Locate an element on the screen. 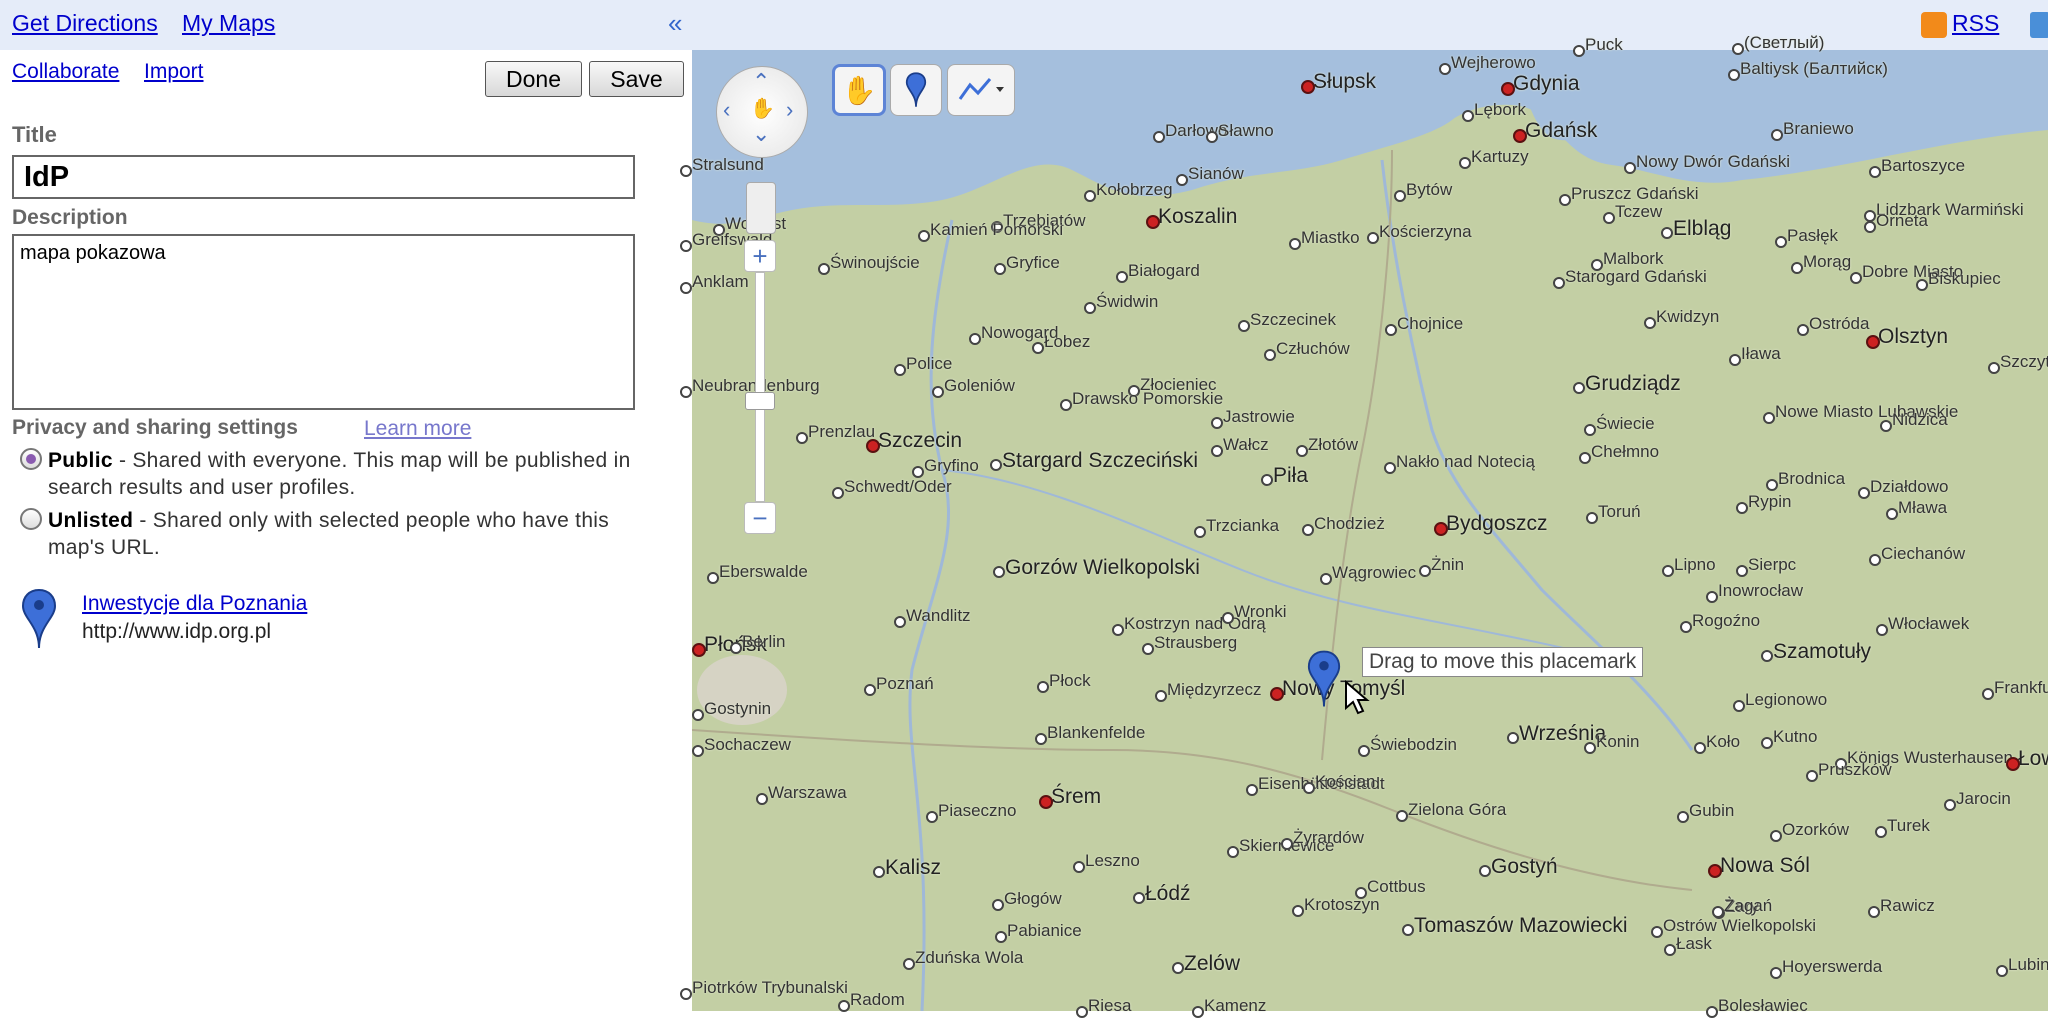 The height and width of the screenshot is (1018, 2048). my-maps-link: My Maps is located at coordinates (228, 23).